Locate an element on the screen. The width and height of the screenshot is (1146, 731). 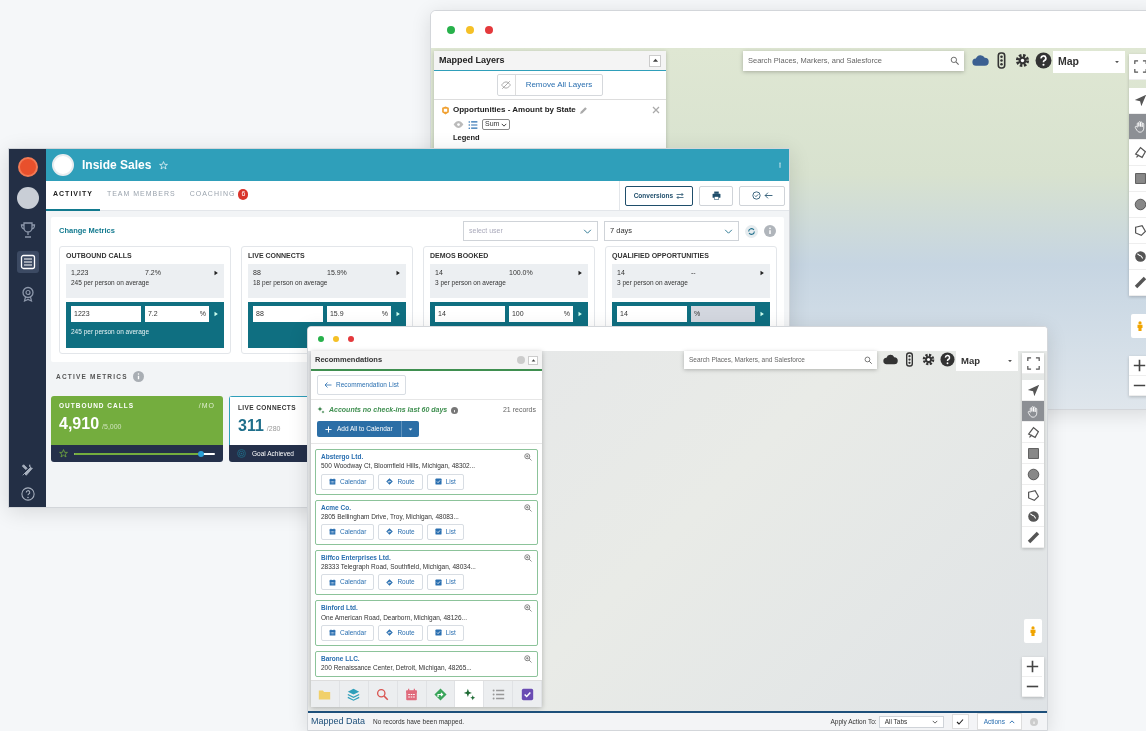
target-icon is located at coordinates (241, 454).